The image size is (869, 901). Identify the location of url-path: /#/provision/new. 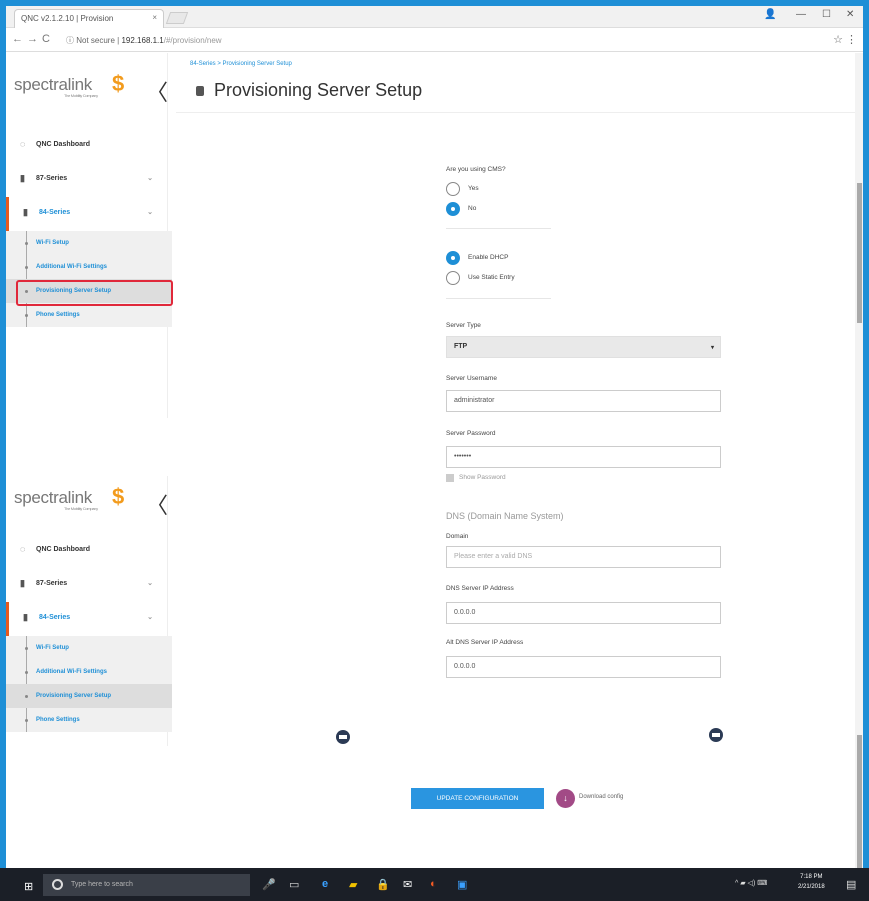
(192, 40).